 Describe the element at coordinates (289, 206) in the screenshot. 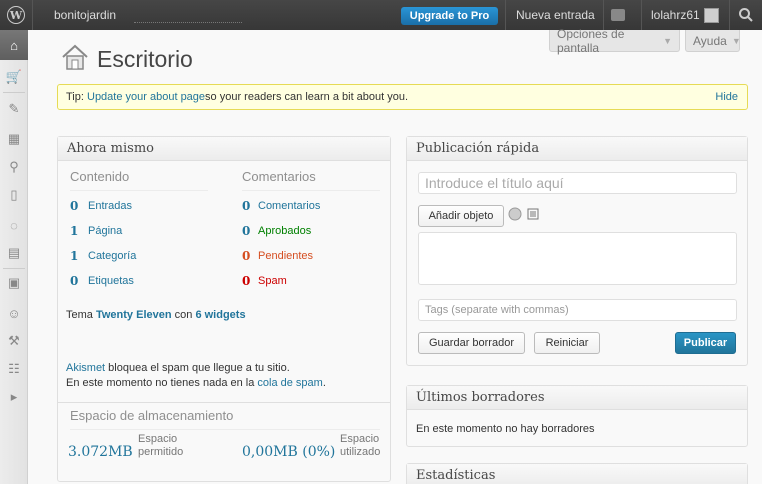

I see `comments-link: Comentarios` at that location.